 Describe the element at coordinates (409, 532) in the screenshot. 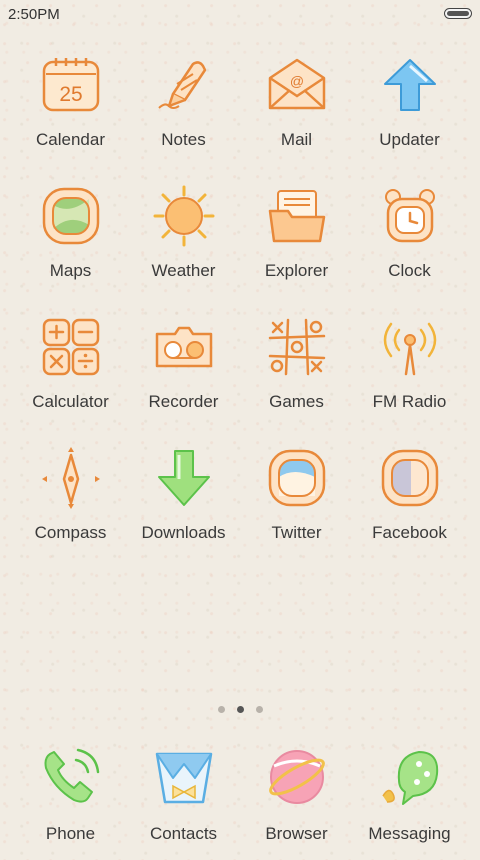

I see `app-label: Facebook` at that location.